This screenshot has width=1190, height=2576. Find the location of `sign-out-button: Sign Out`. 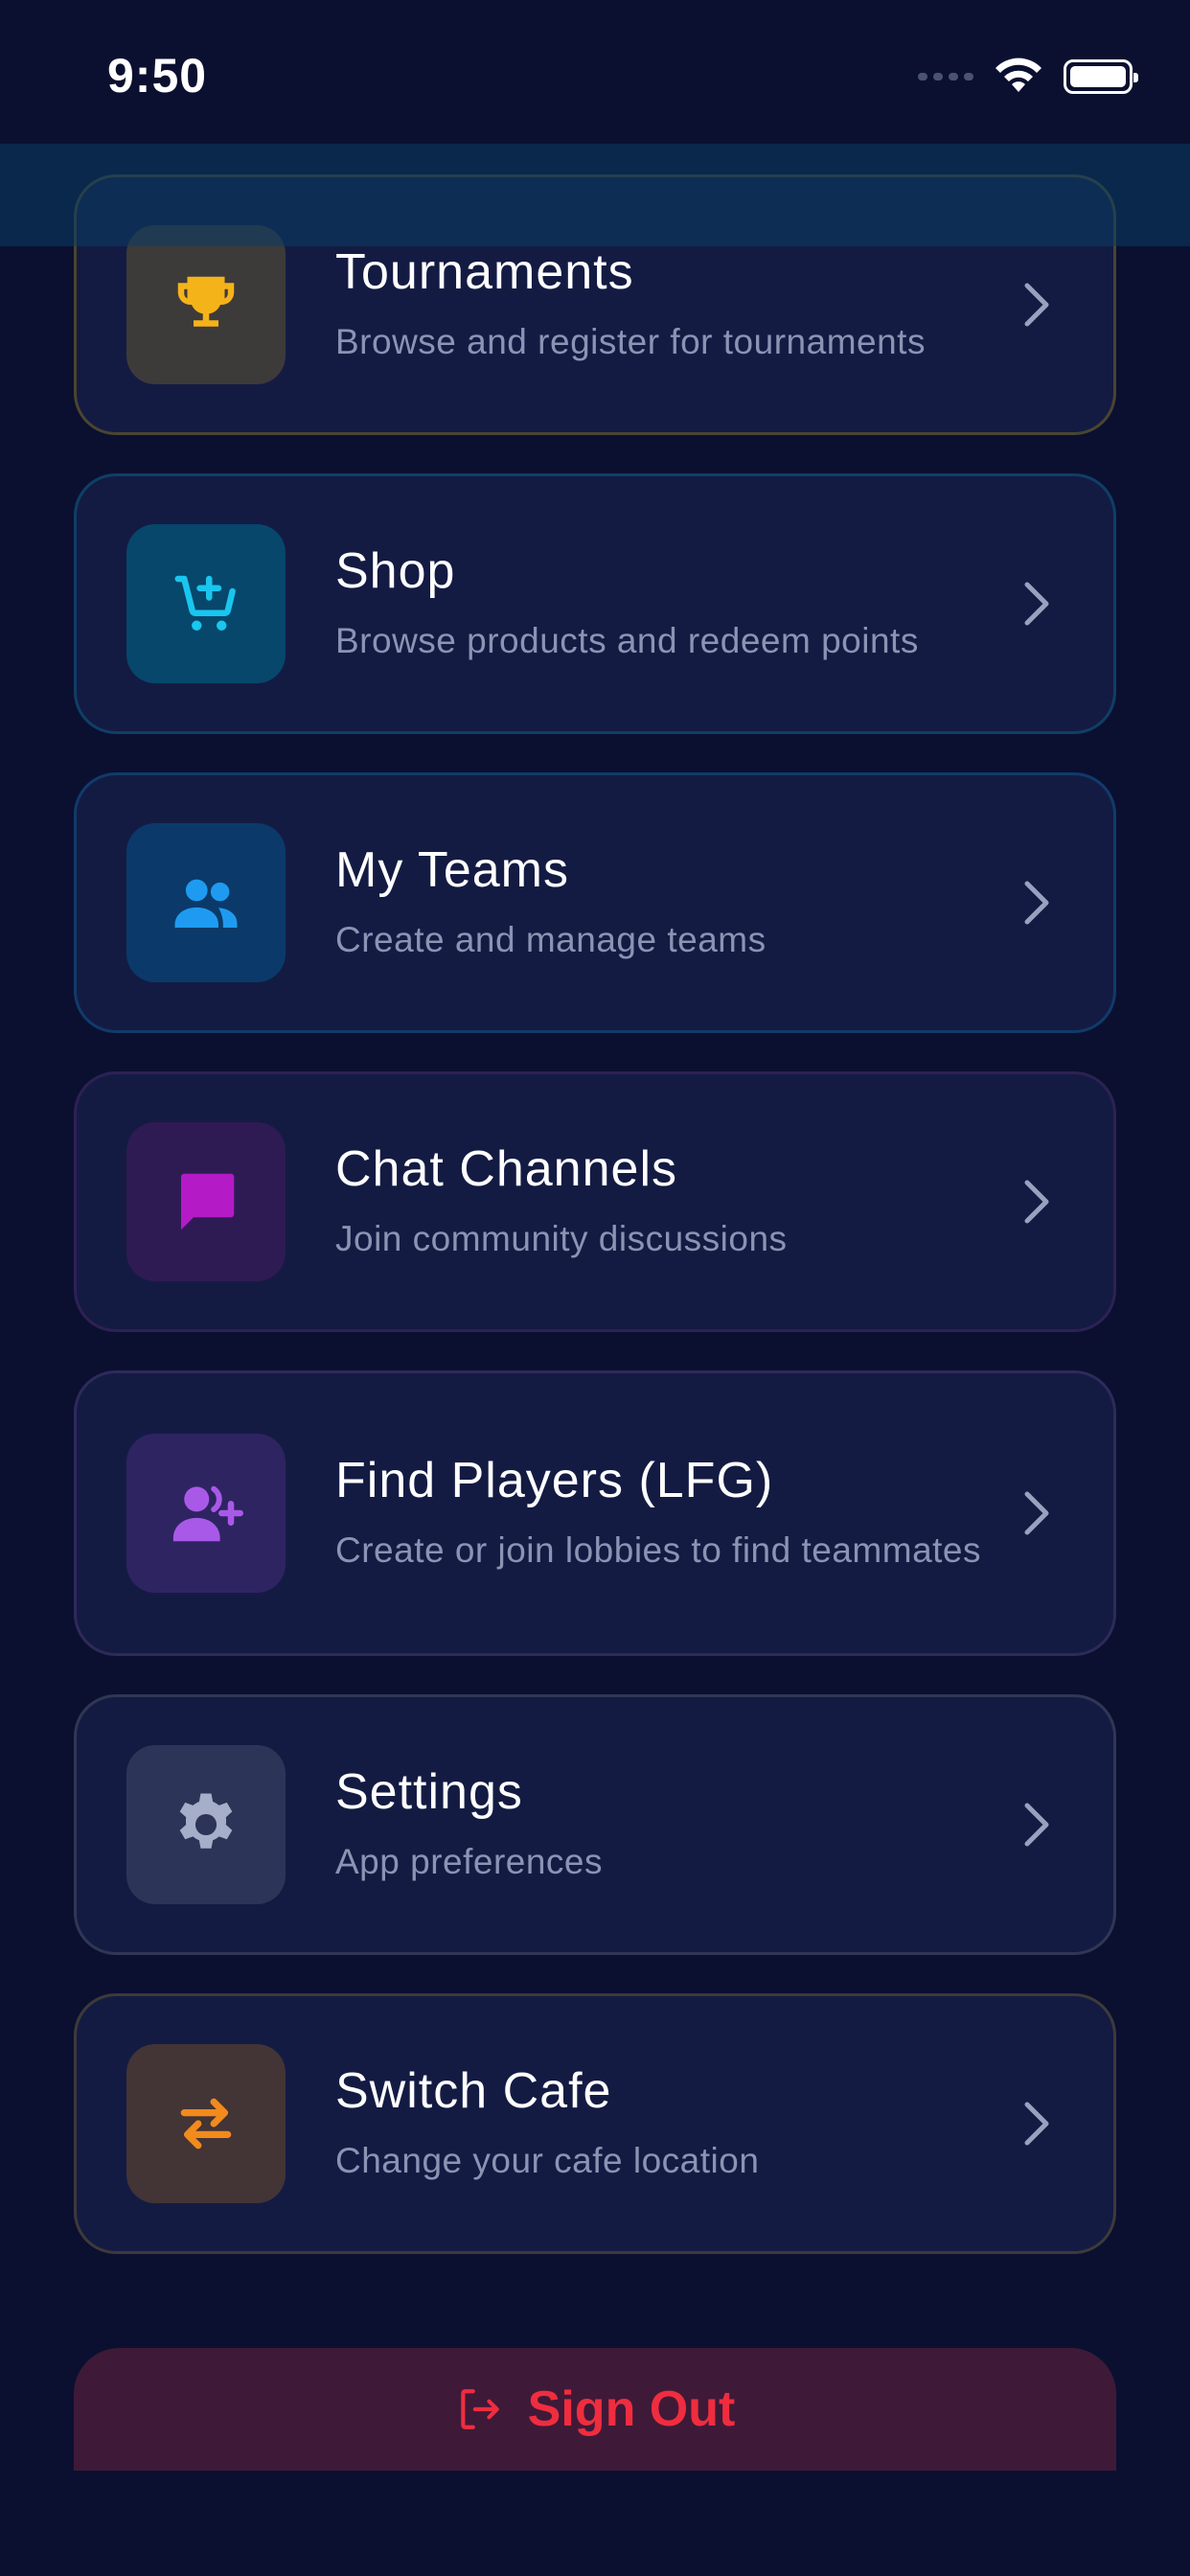

sign-out-button: Sign Out is located at coordinates (595, 2409).